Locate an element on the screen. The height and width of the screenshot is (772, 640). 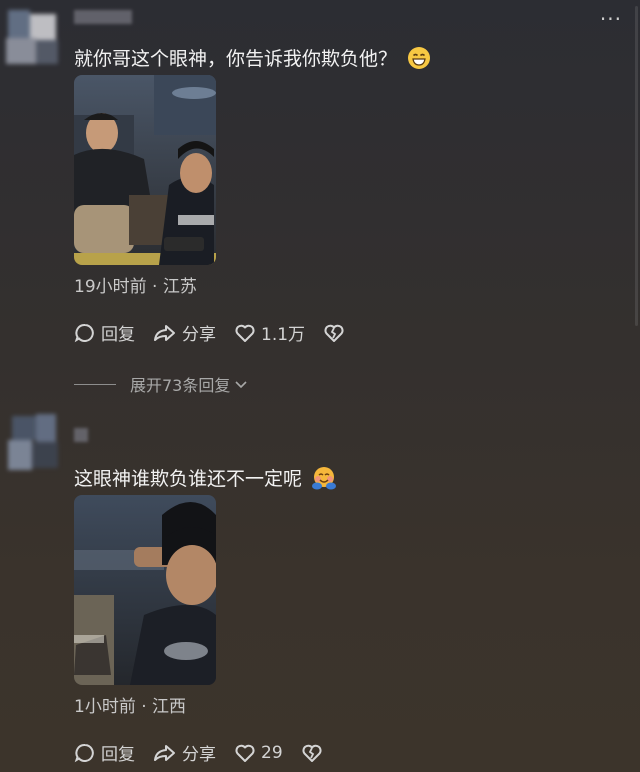
comment-text: 就你哥这个眼神，你告诉我你欺负他？ is located at coordinates (252, 57).